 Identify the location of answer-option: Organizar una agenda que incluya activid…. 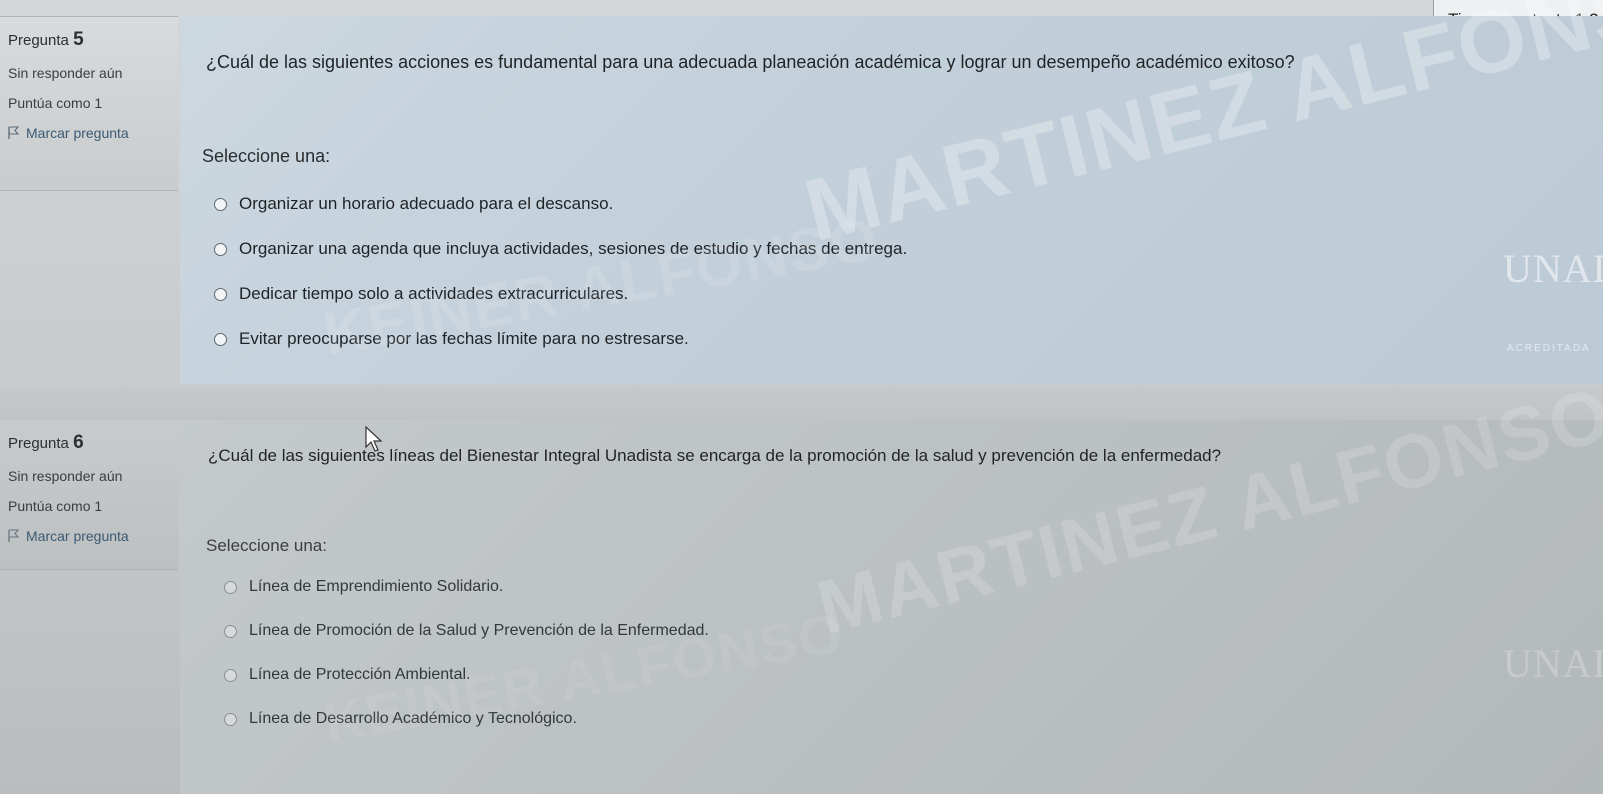
(560, 249).